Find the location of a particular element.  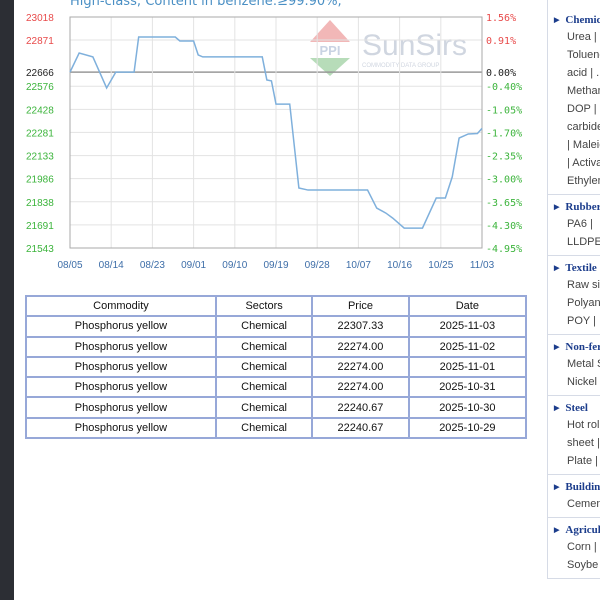

sidebar-category-link: ▶ Textile is located at coordinates (577, 268).